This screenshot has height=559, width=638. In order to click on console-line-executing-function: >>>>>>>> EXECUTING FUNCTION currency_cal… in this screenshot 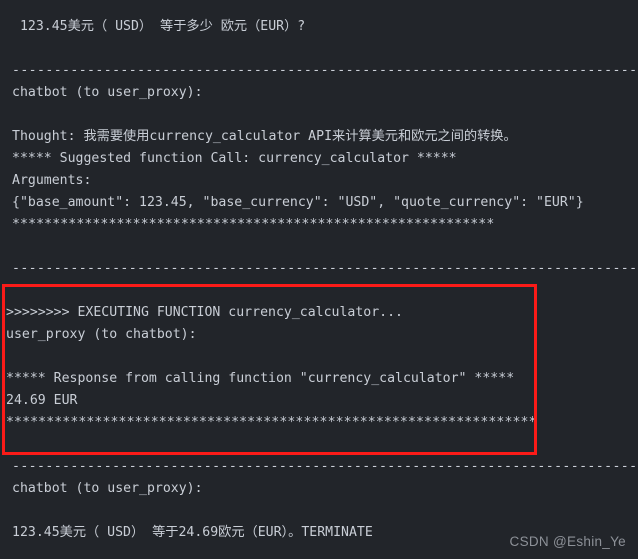, I will do `click(204, 312)`.